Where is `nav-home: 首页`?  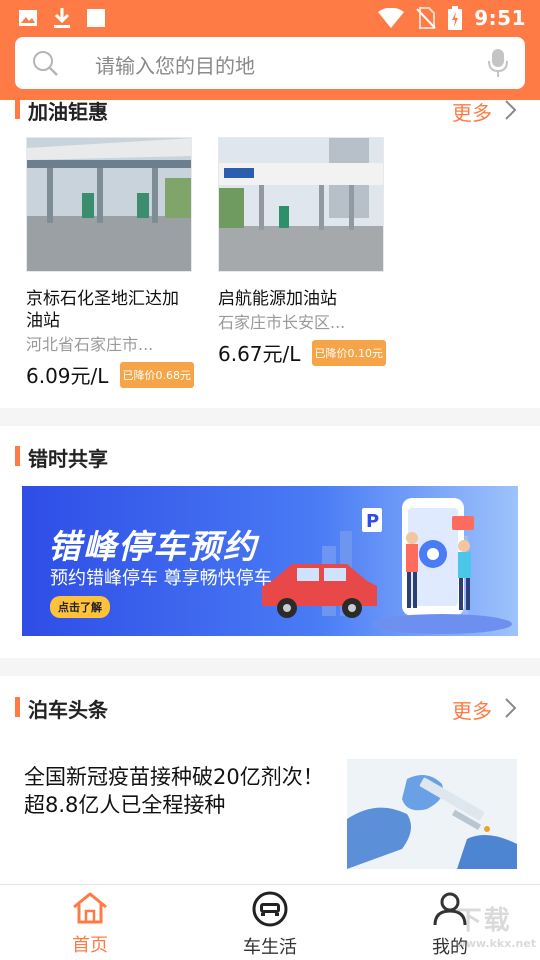
nav-home: 首页 is located at coordinates (90, 924).